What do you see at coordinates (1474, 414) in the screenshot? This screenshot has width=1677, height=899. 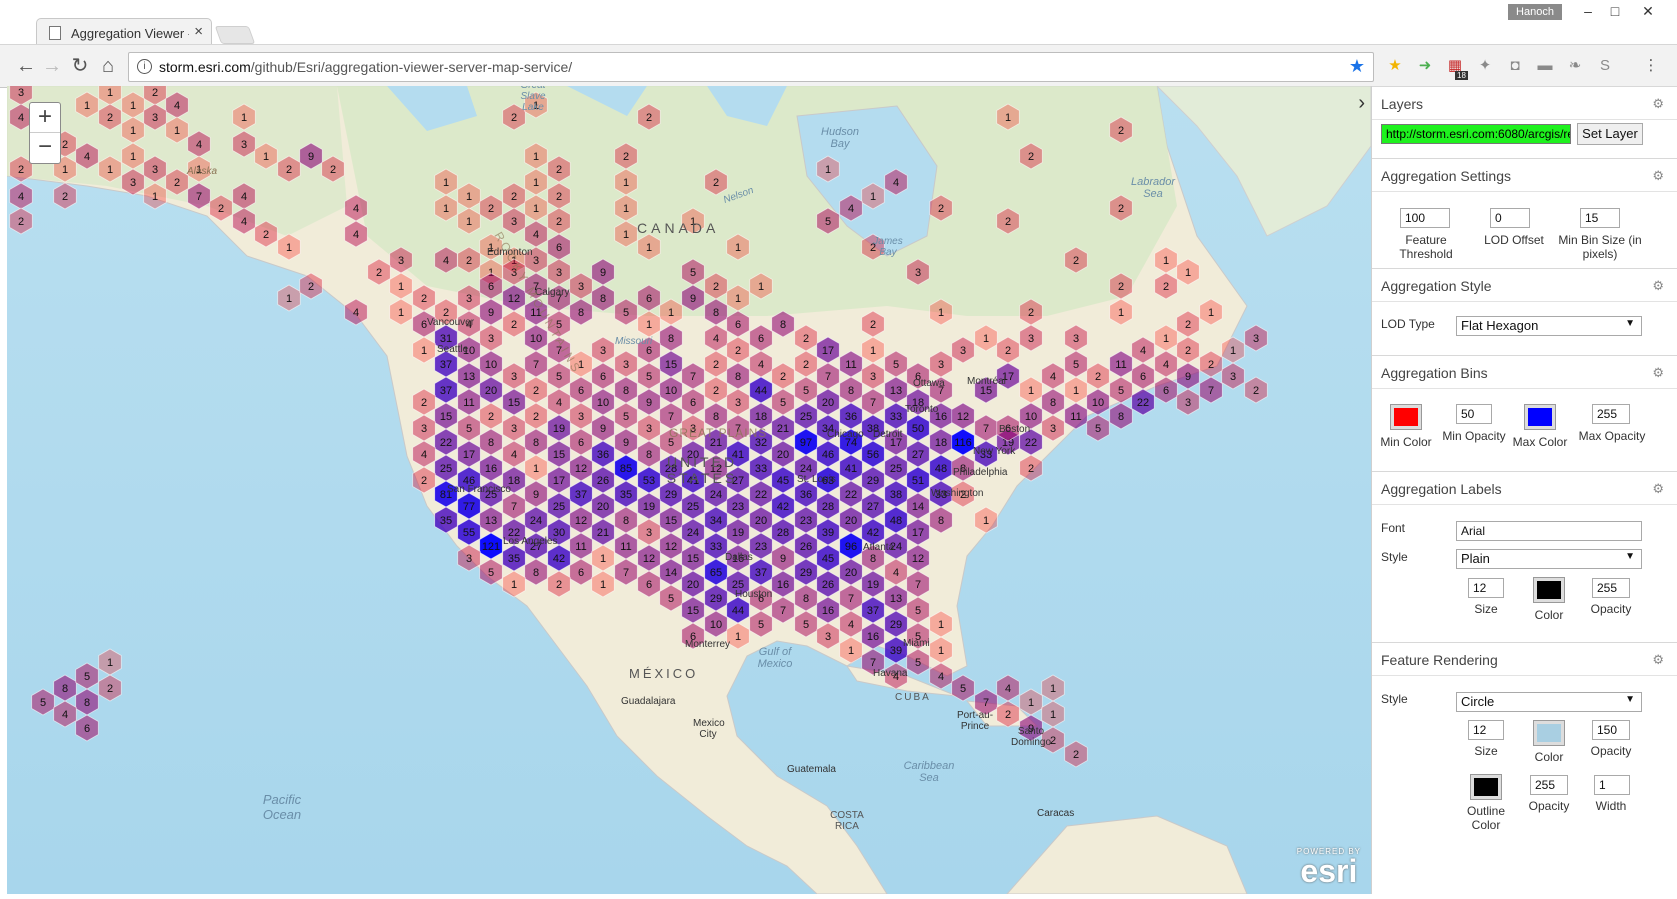 I see `min-opacity-input: 50` at bounding box center [1474, 414].